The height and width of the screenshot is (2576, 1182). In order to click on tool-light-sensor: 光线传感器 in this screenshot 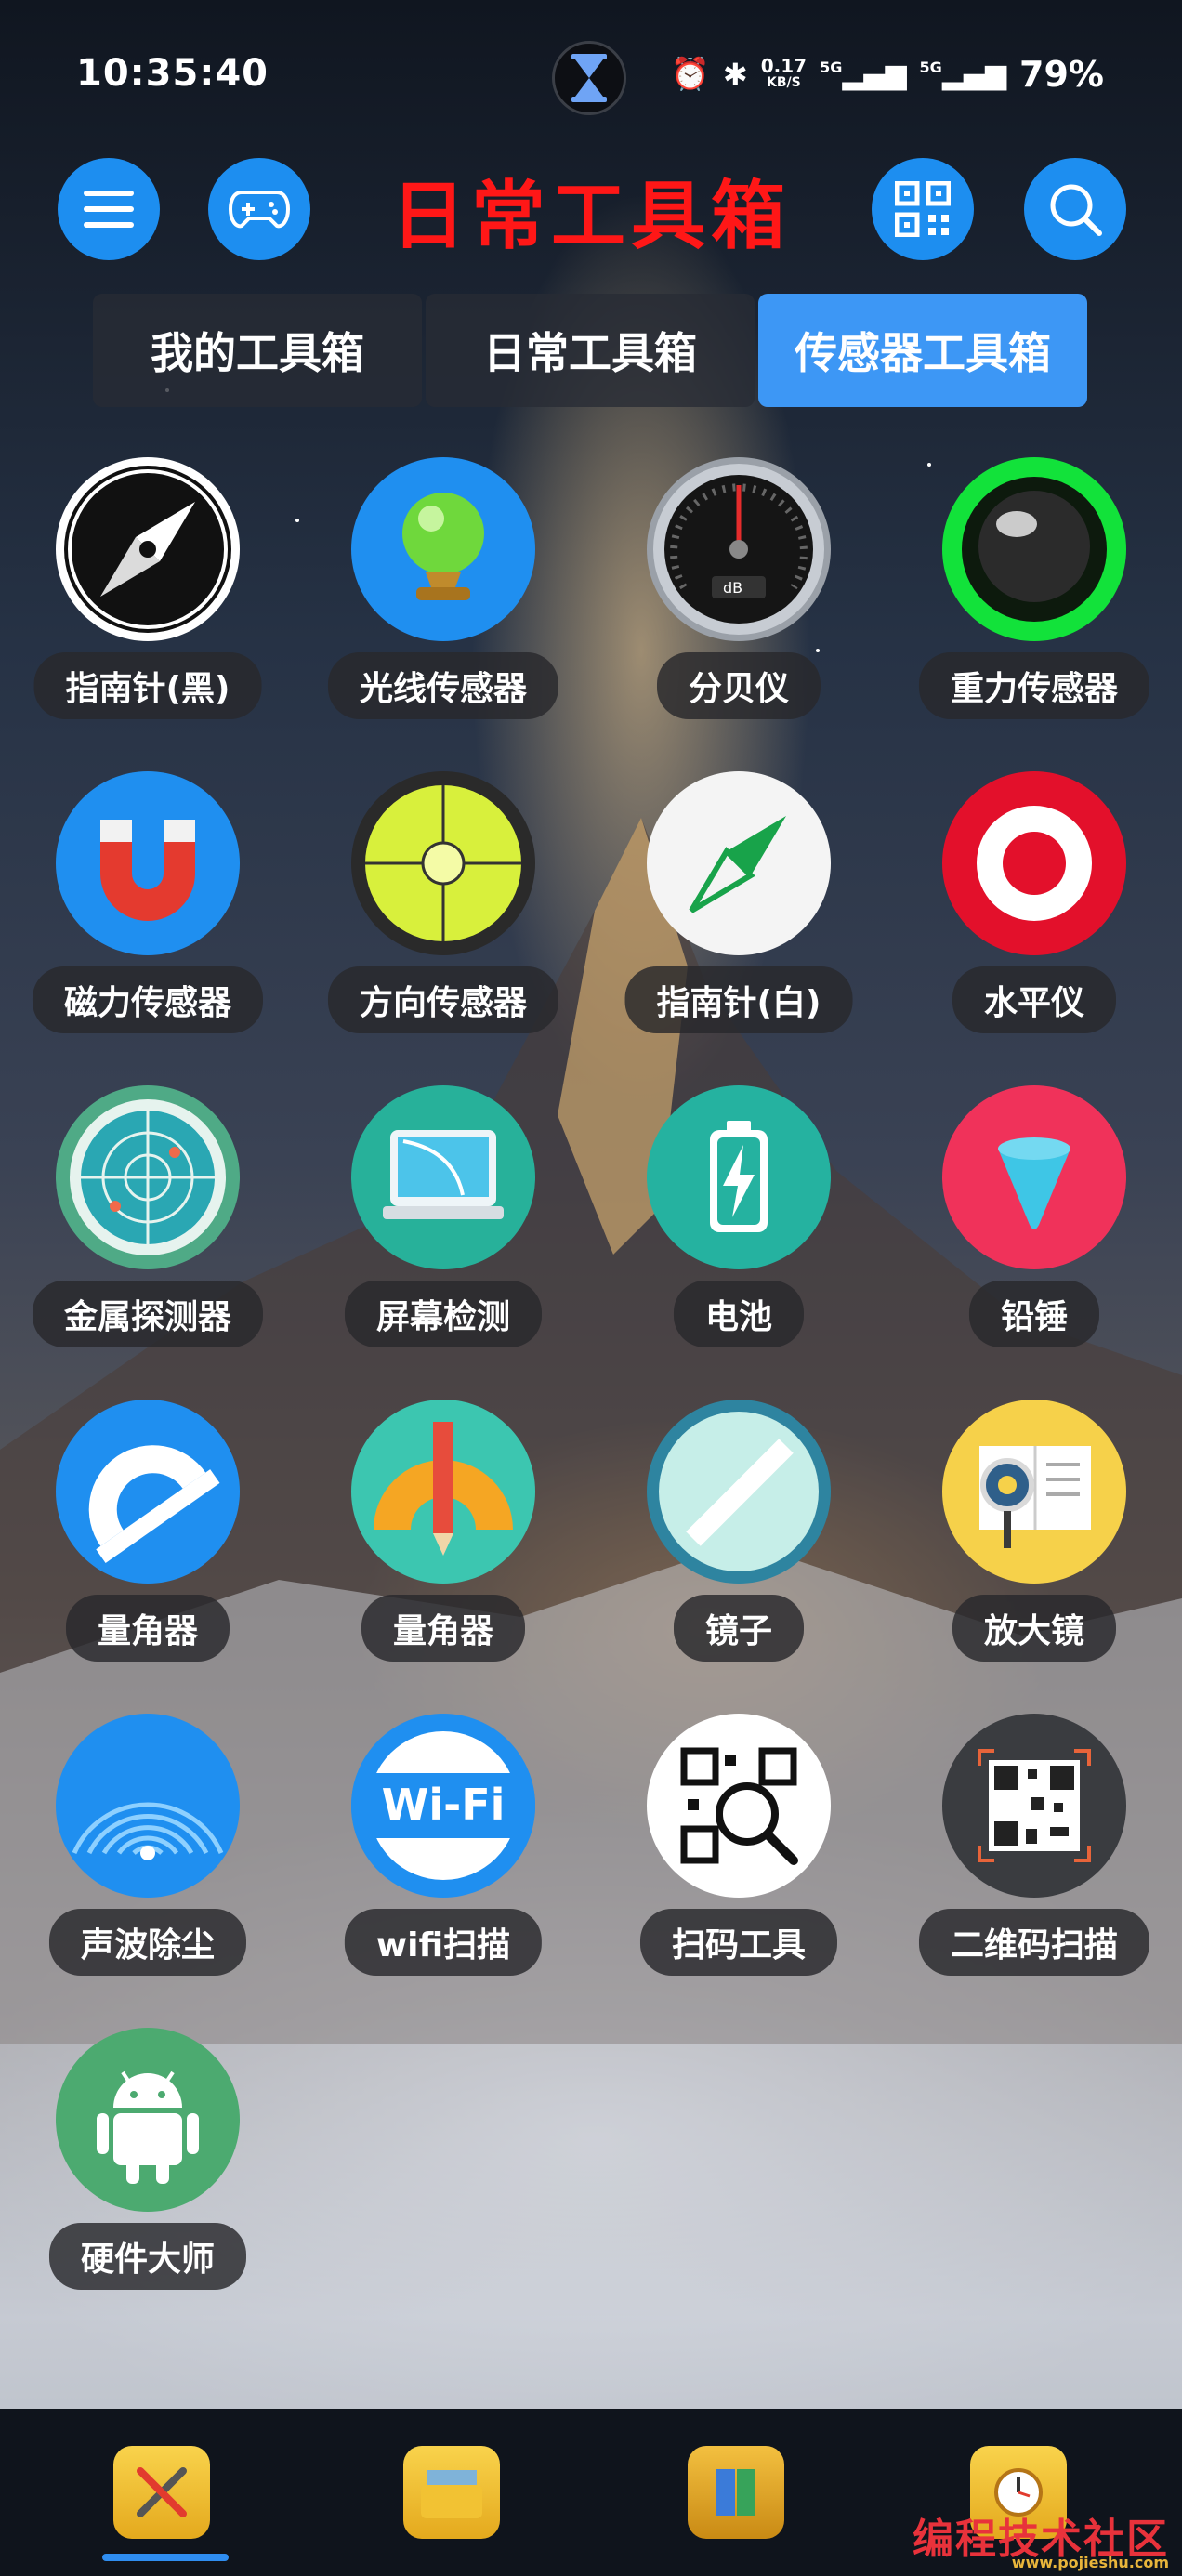, I will do `click(443, 596)`.